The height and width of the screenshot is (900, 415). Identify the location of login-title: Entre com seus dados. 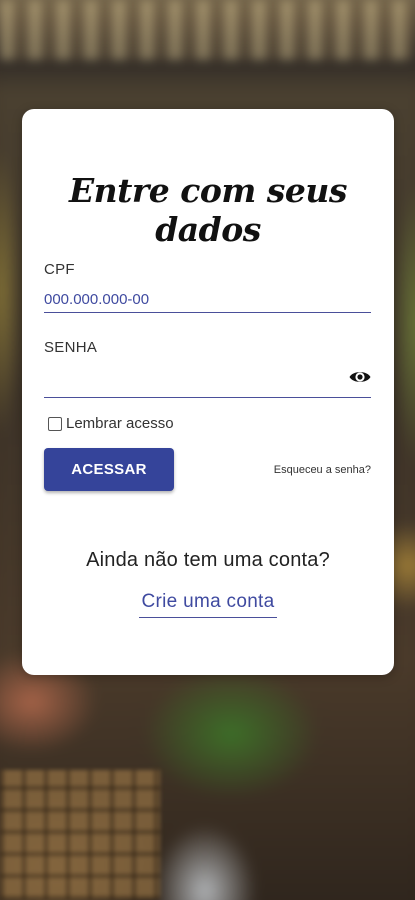
(208, 210).